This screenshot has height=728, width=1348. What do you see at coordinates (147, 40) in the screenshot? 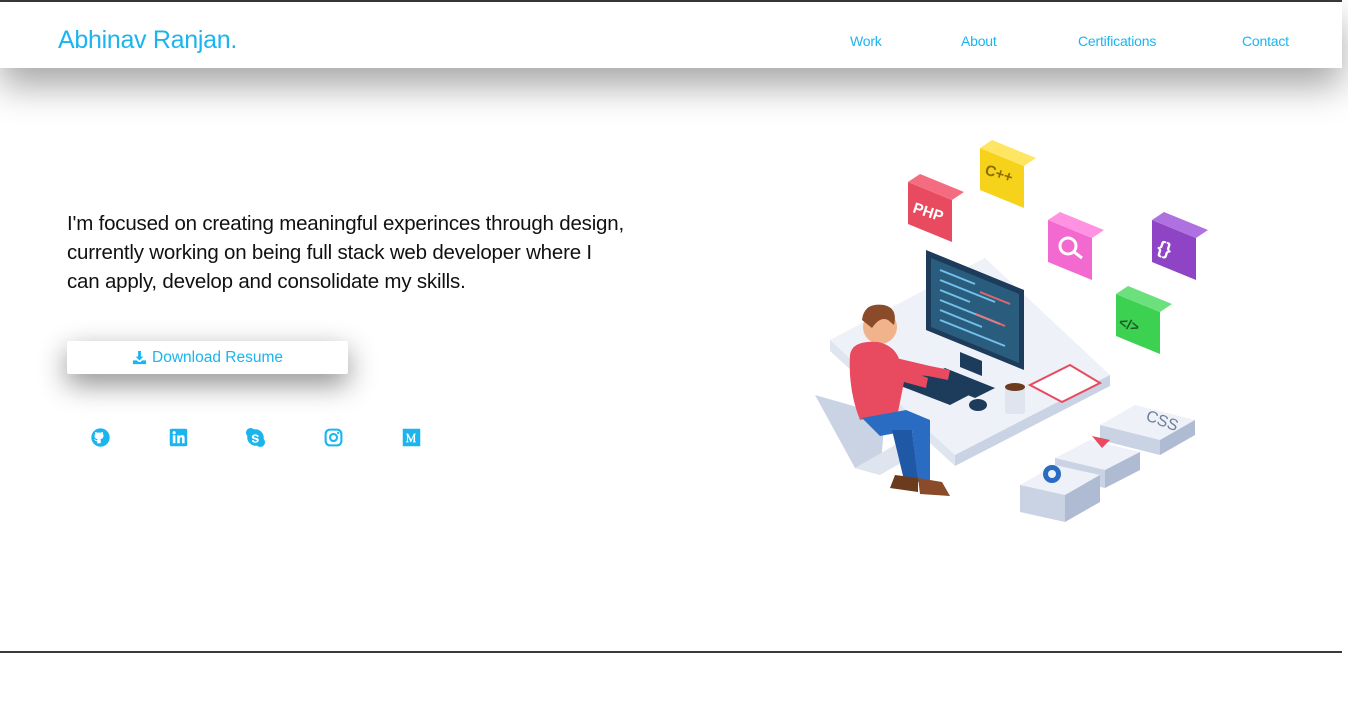
I see `brand-logo: Abhinav Ranjan.` at bounding box center [147, 40].